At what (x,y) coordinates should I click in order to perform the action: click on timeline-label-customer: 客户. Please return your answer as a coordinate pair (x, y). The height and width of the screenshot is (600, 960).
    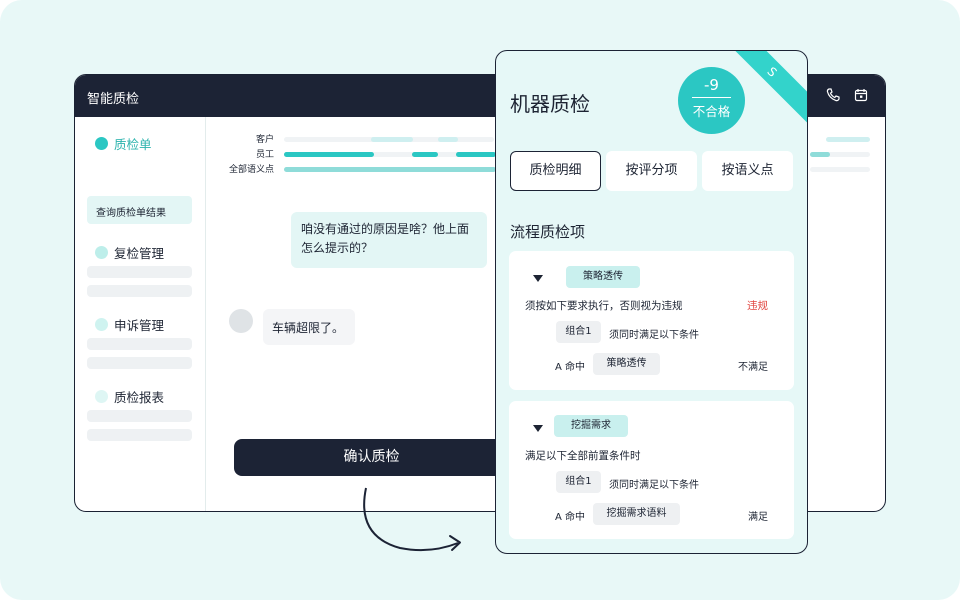
    Looking at the image, I should click on (264, 140).